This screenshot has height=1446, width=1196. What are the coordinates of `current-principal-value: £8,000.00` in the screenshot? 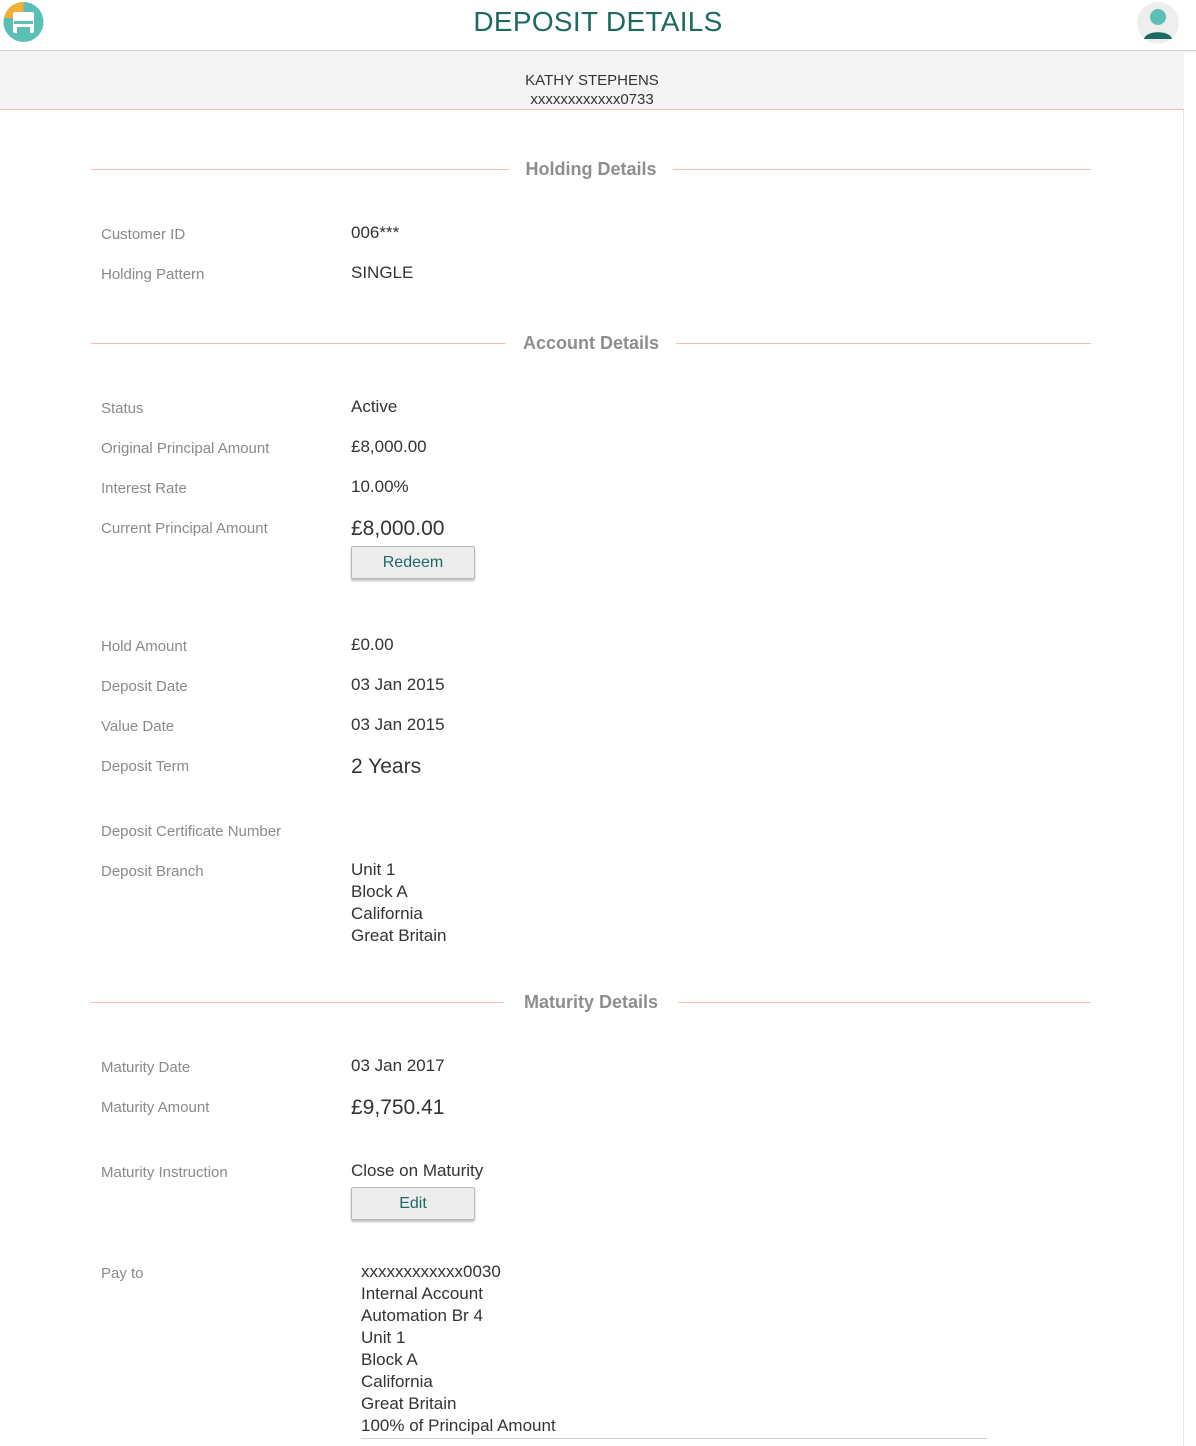 It's located at (398, 528).